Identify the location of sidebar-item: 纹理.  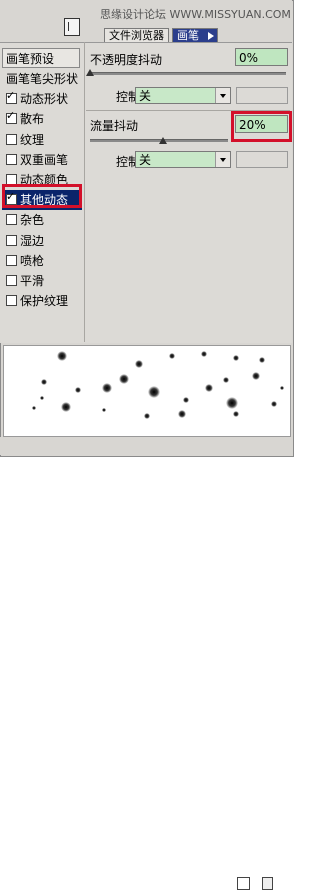
(42, 140).